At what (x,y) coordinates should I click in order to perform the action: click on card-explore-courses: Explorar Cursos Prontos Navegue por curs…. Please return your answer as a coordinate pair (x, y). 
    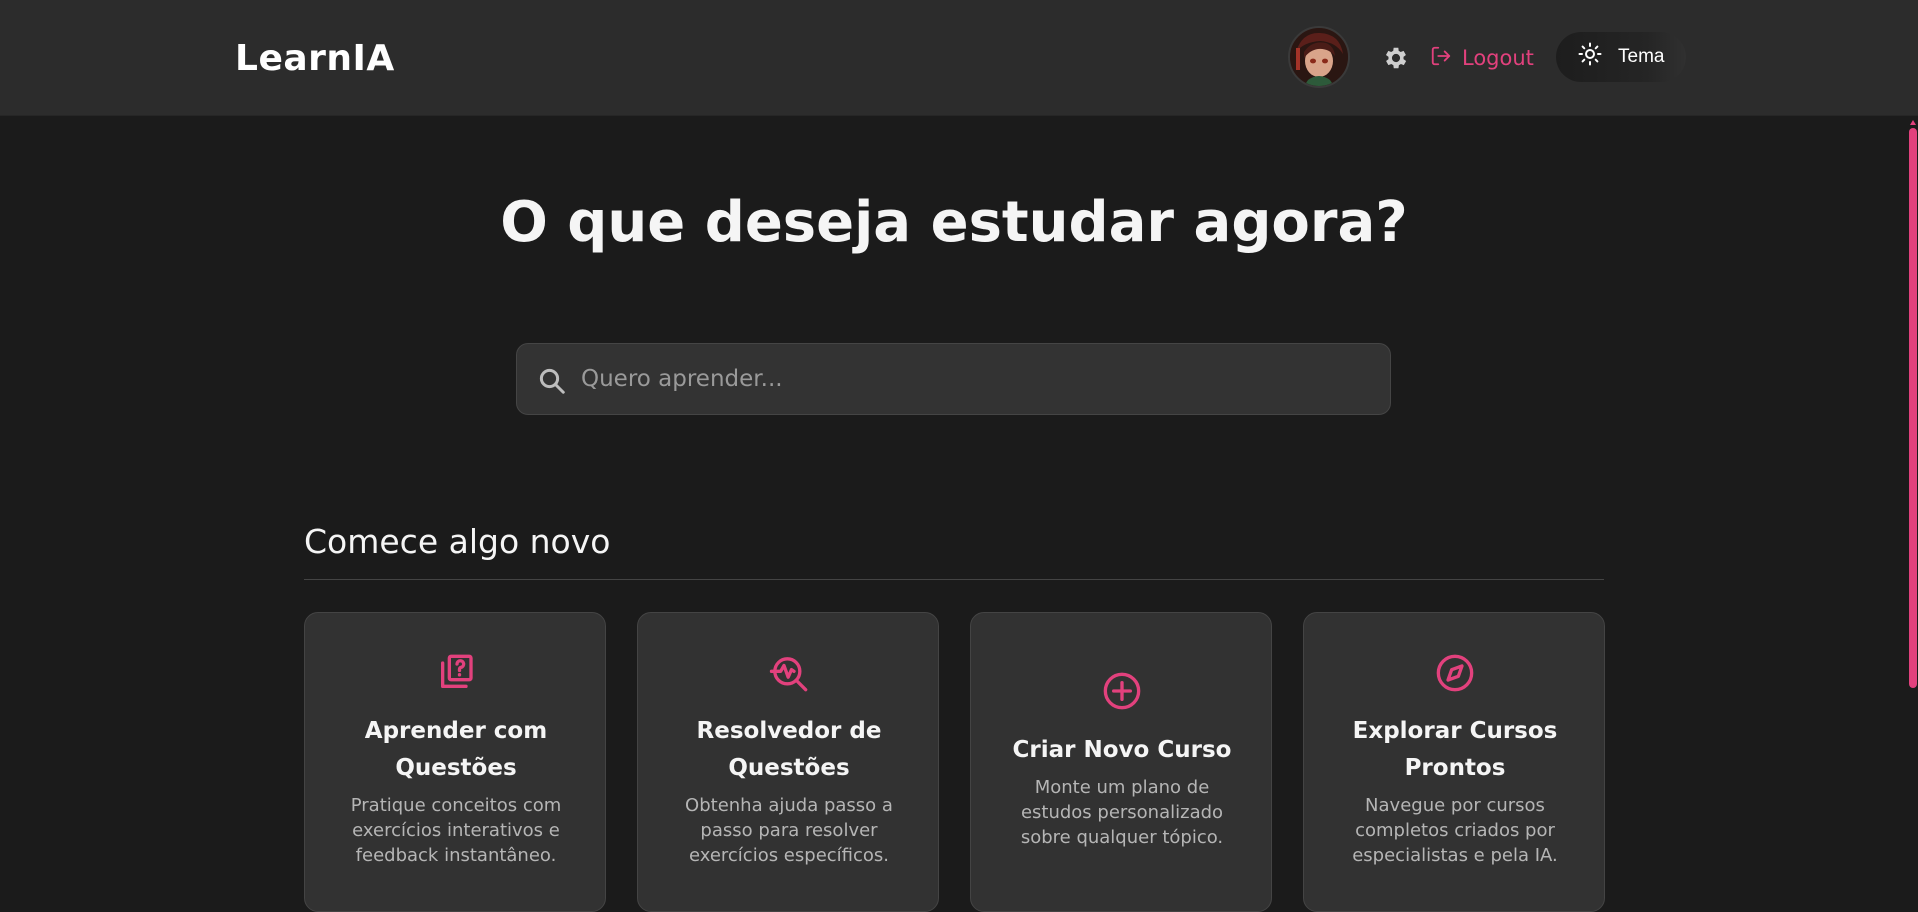
    Looking at the image, I should click on (1454, 762).